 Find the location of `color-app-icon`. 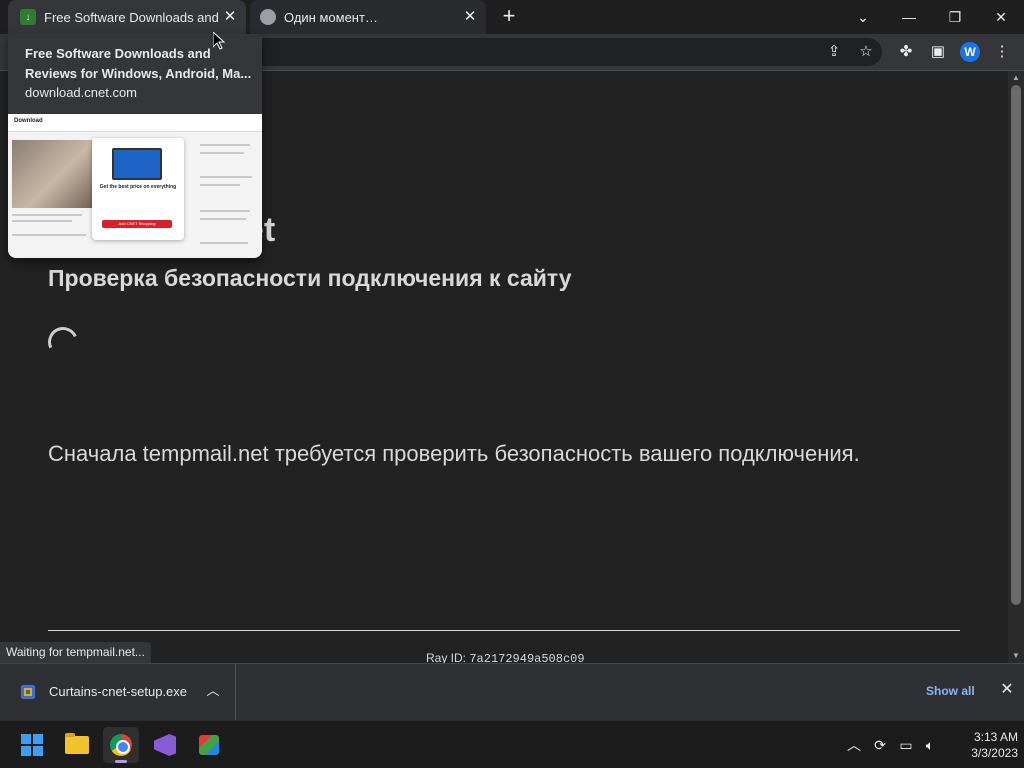

color-app-icon is located at coordinates (209, 745).